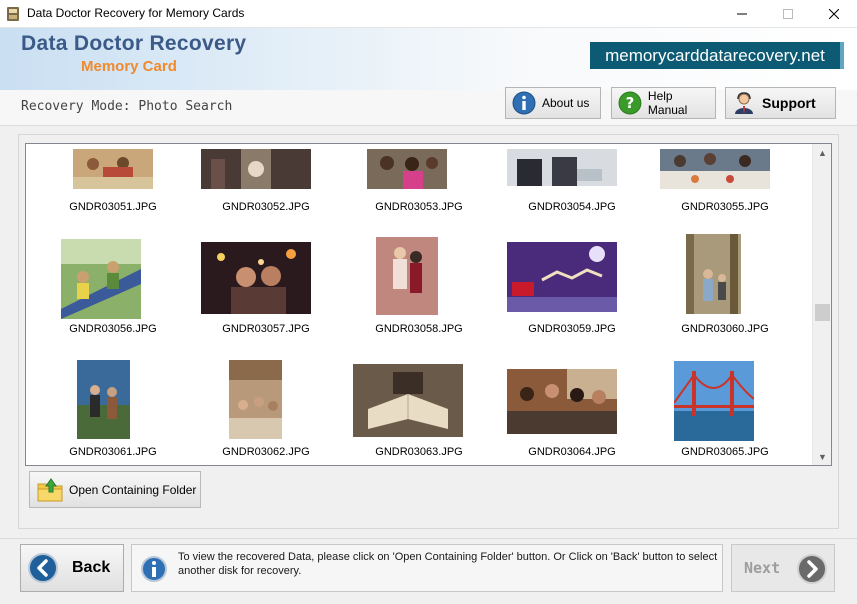  What do you see at coordinates (717, 55) in the screenshot?
I see `website-badge: memorycarddatarecovery.net` at bounding box center [717, 55].